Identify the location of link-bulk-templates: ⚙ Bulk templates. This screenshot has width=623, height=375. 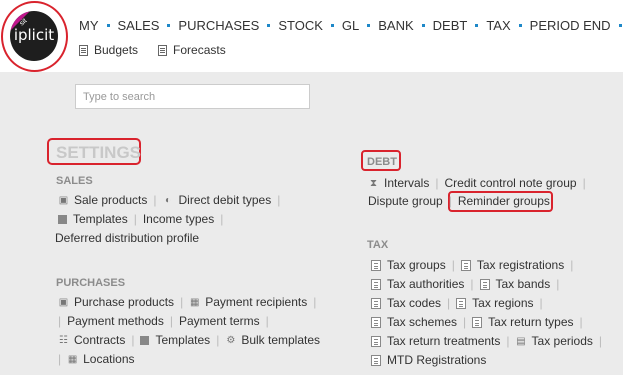
(272, 340).